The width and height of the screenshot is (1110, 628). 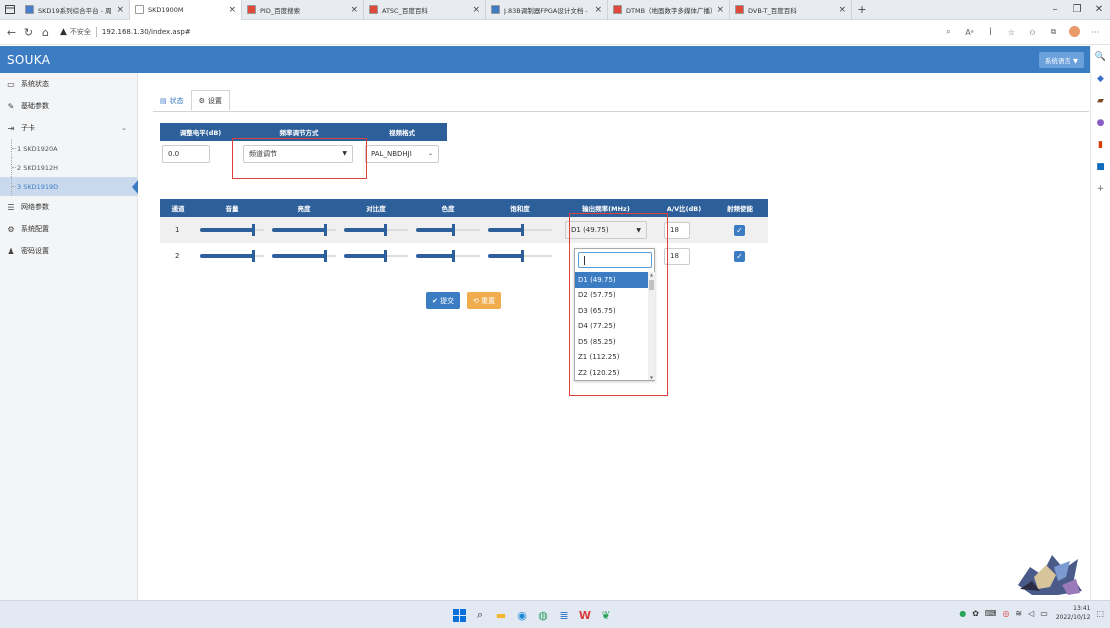 What do you see at coordinates (969, 32) in the screenshot?
I see `read-aloud-icon: Aᵃ` at bounding box center [969, 32].